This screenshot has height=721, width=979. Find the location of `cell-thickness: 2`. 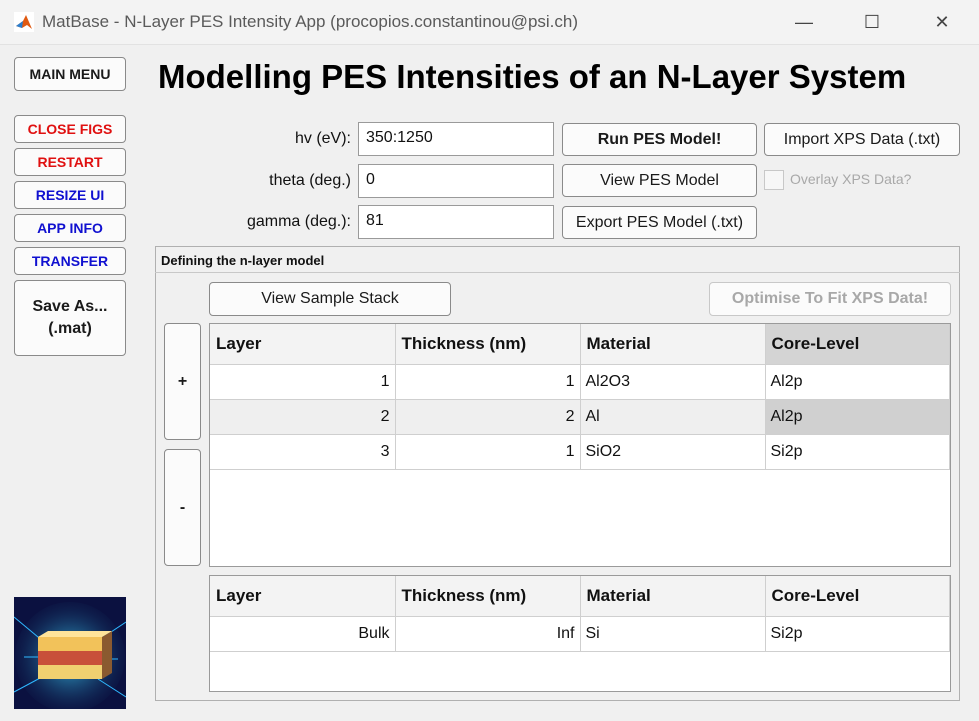

cell-thickness: 2 is located at coordinates (488, 417).